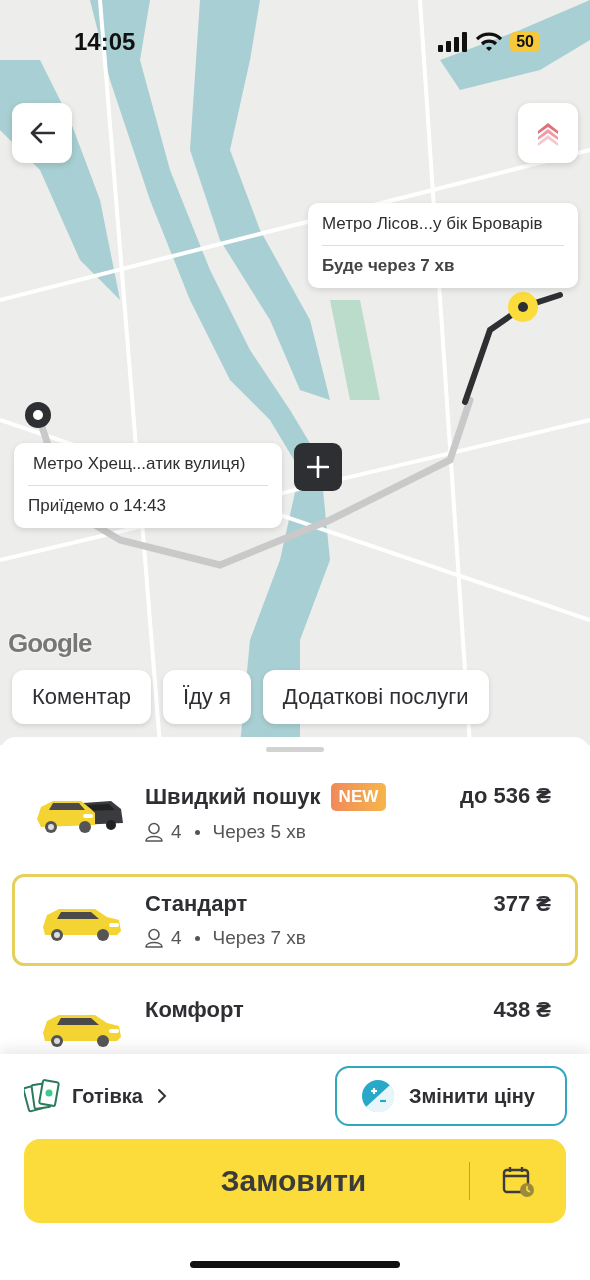 The width and height of the screenshot is (590, 1280). I want to click on plus-minus-icon, so click(378, 1096).